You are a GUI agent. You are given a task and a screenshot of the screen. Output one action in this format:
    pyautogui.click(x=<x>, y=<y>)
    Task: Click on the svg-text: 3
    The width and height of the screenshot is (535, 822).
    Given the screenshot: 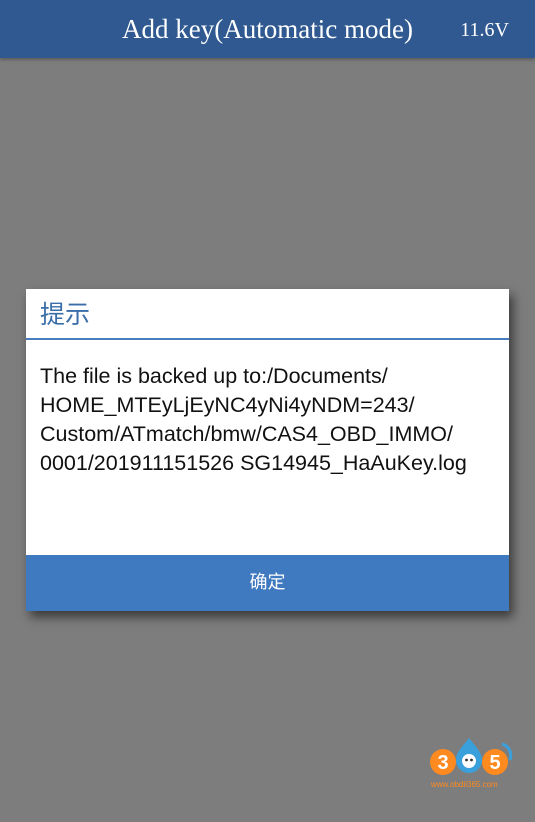 What is the action you would take?
    pyautogui.click(x=442, y=763)
    